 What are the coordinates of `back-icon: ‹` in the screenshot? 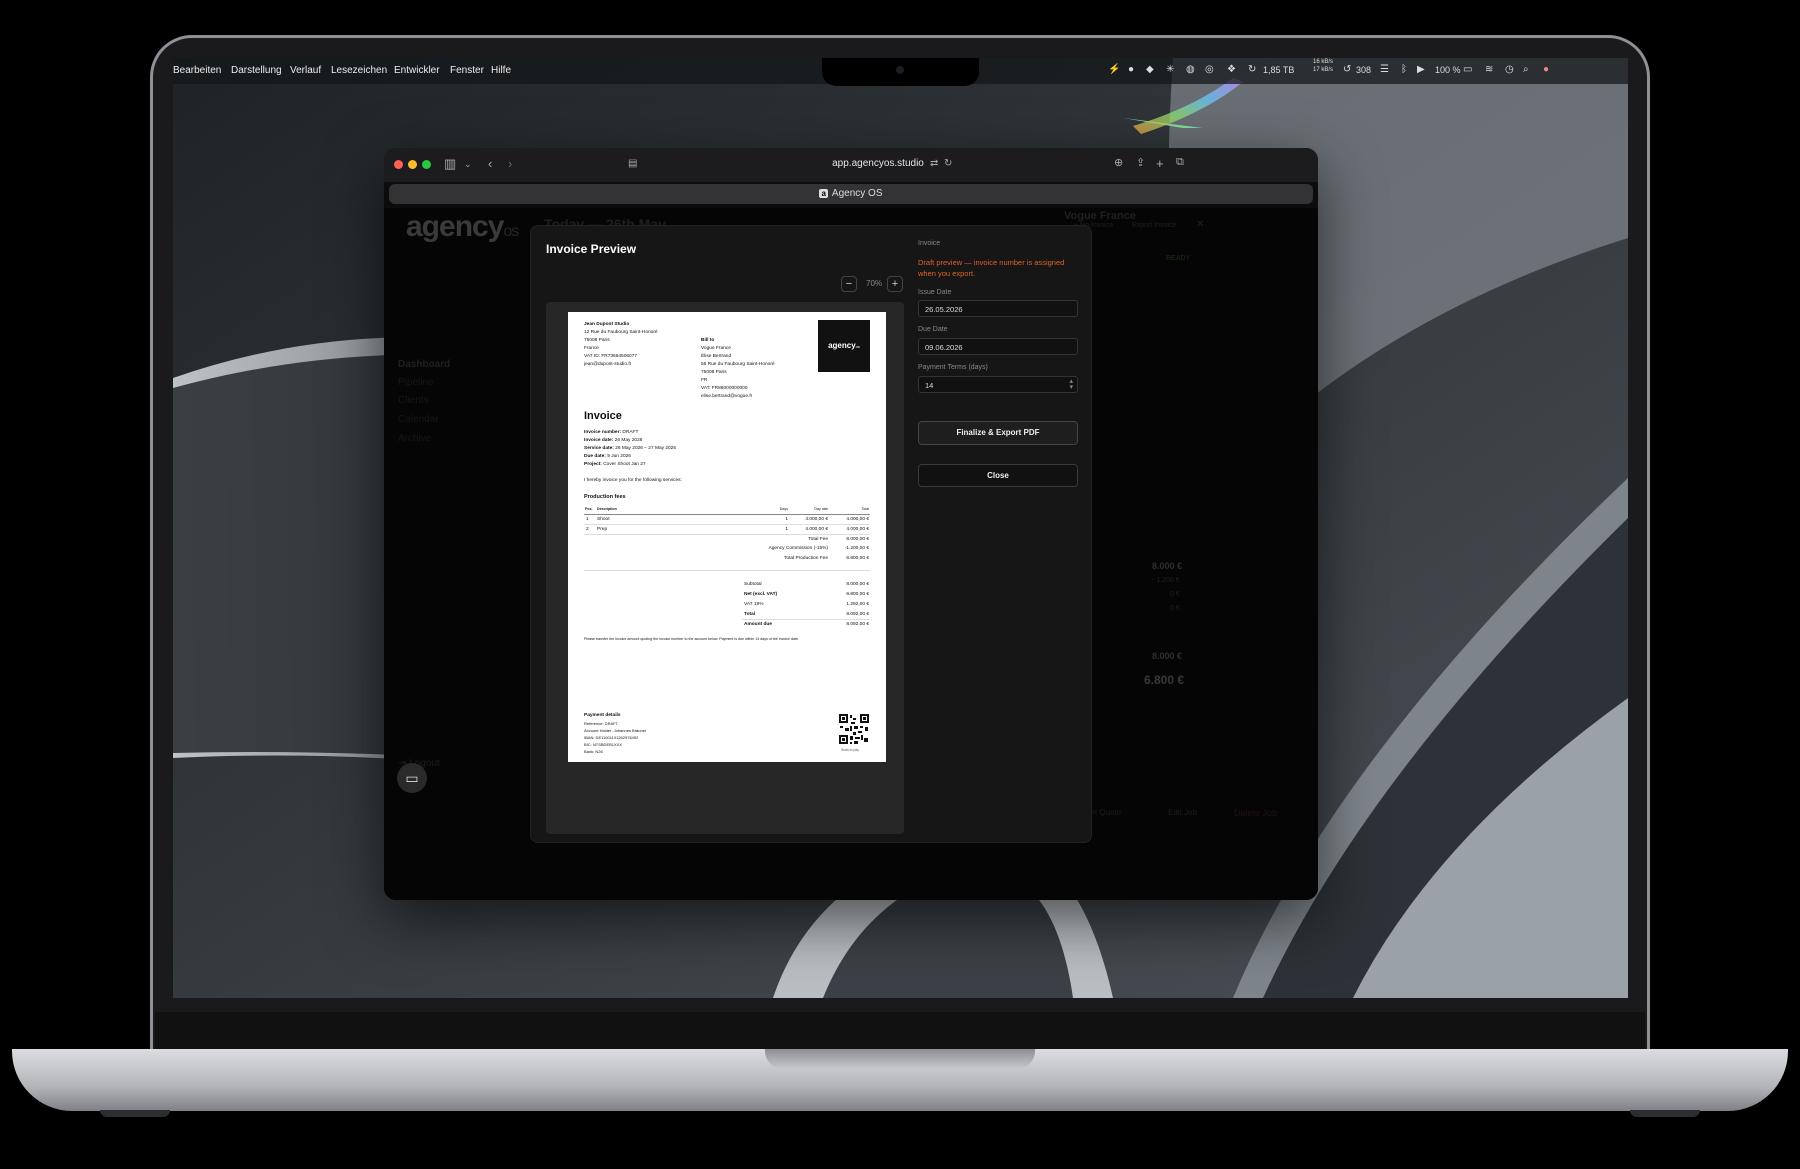 It's located at (490, 163).